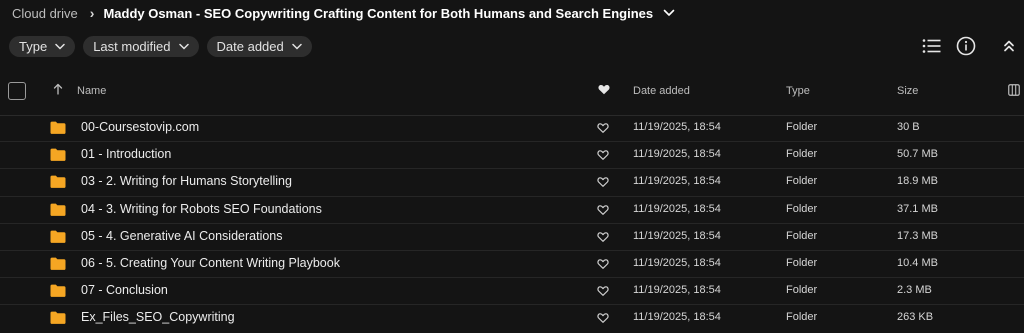  What do you see at coordinates (917, 235) in the screenshot?
I see `file-size: 17.3 MB` at bounding box center [917, 235].